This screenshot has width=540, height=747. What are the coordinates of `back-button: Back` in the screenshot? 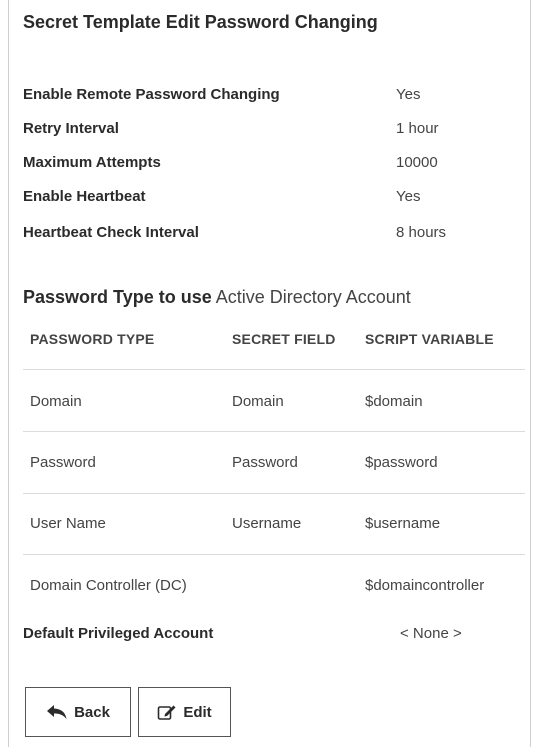 It's located at (78, 712).